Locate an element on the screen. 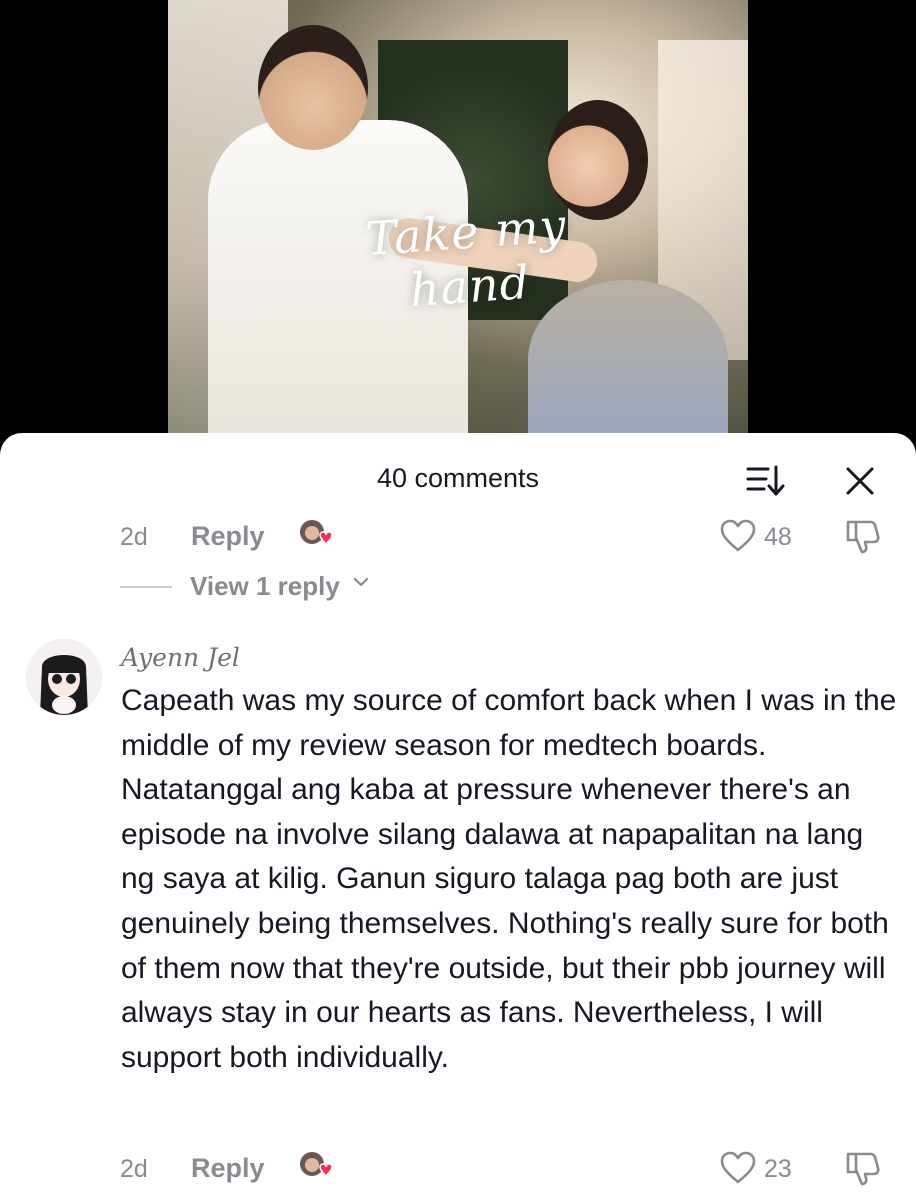  comment-author: Ayenn Jel is located at coordinates (180, 657).